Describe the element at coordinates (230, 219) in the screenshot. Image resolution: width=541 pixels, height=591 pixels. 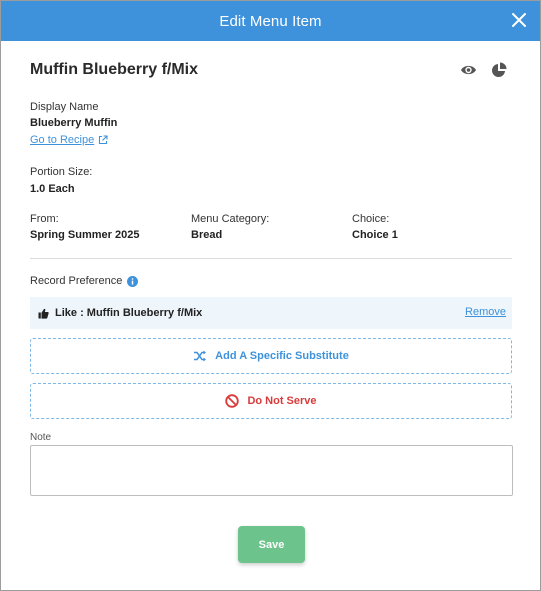
I see `menu-category-label: Menu Category:` at that location.